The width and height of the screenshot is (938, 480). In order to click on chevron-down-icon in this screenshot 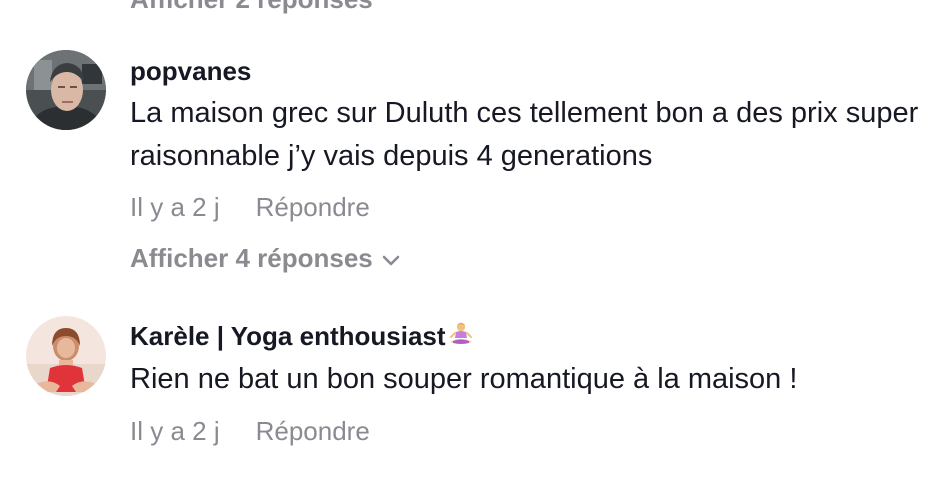, I will do `click(391, 260)`.